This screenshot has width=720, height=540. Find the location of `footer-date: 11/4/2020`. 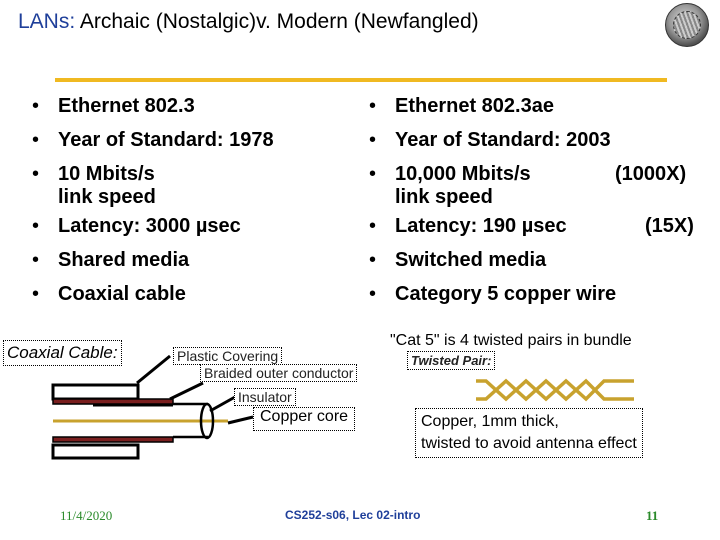

footer-date: 11/4/2020 is located at coordinates (86, 515).